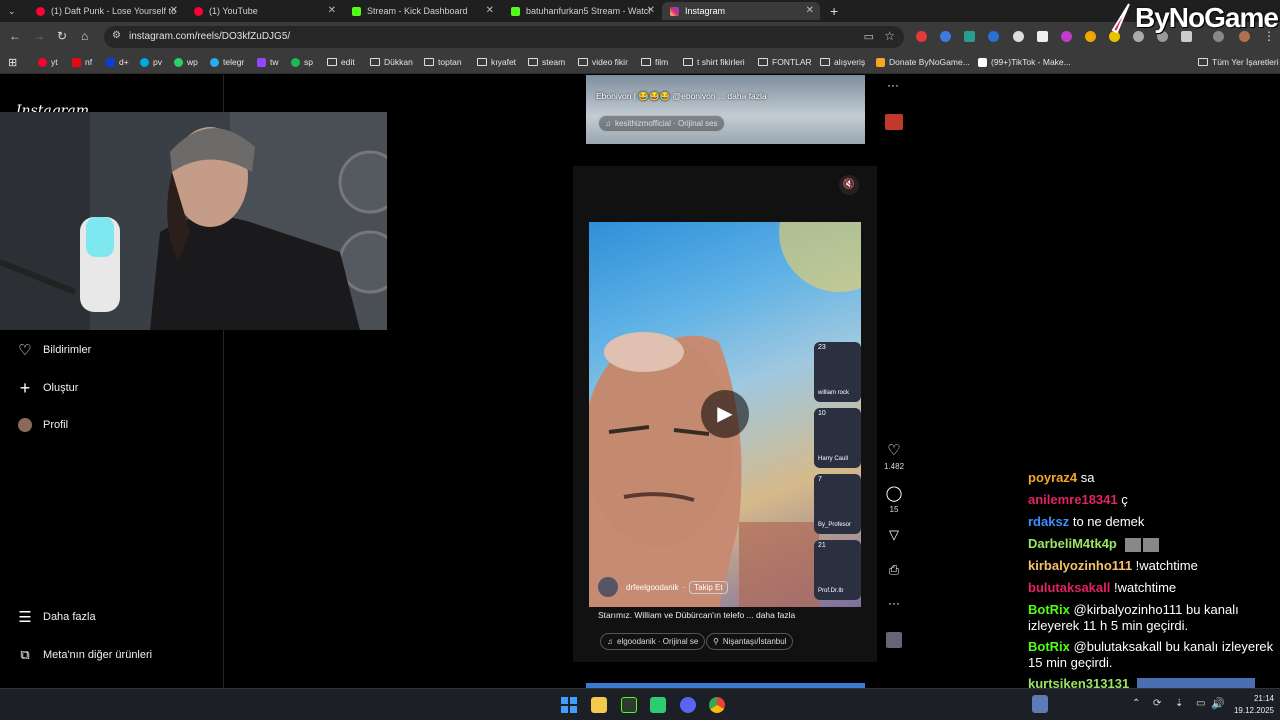 The height and width of the screenshot is (720, 1280). What do you see at coordinates (894, 570) in the screenshot?
I see `save-button: ⎙` at bounding box center [894, 570].